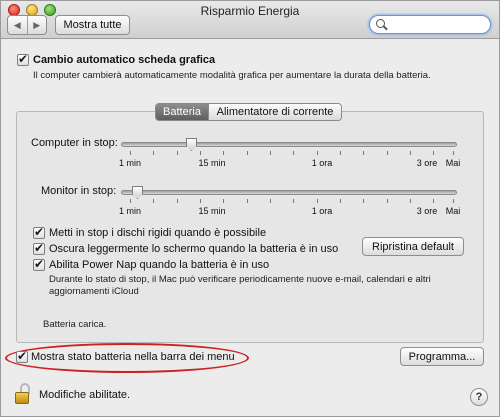 This screenshot has height=417, width=500. Describe the element at coordinates (413, 246) in the screenshot. I see `restore-defaults-button: Ripristina default` at that location.